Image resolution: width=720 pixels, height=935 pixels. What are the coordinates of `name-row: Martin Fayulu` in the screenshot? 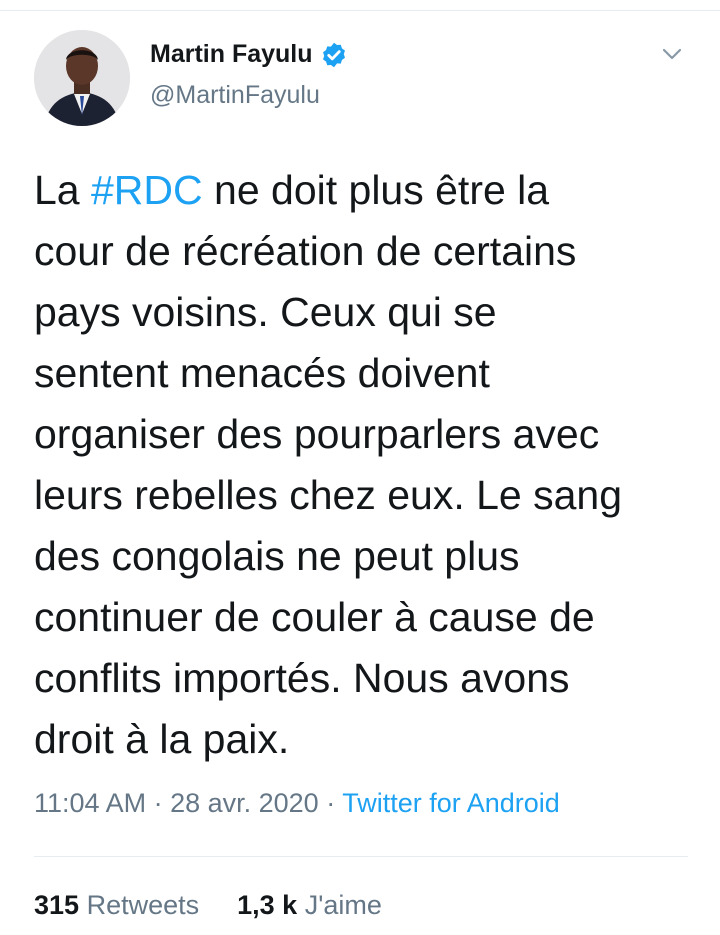 It's located at (249, 54).